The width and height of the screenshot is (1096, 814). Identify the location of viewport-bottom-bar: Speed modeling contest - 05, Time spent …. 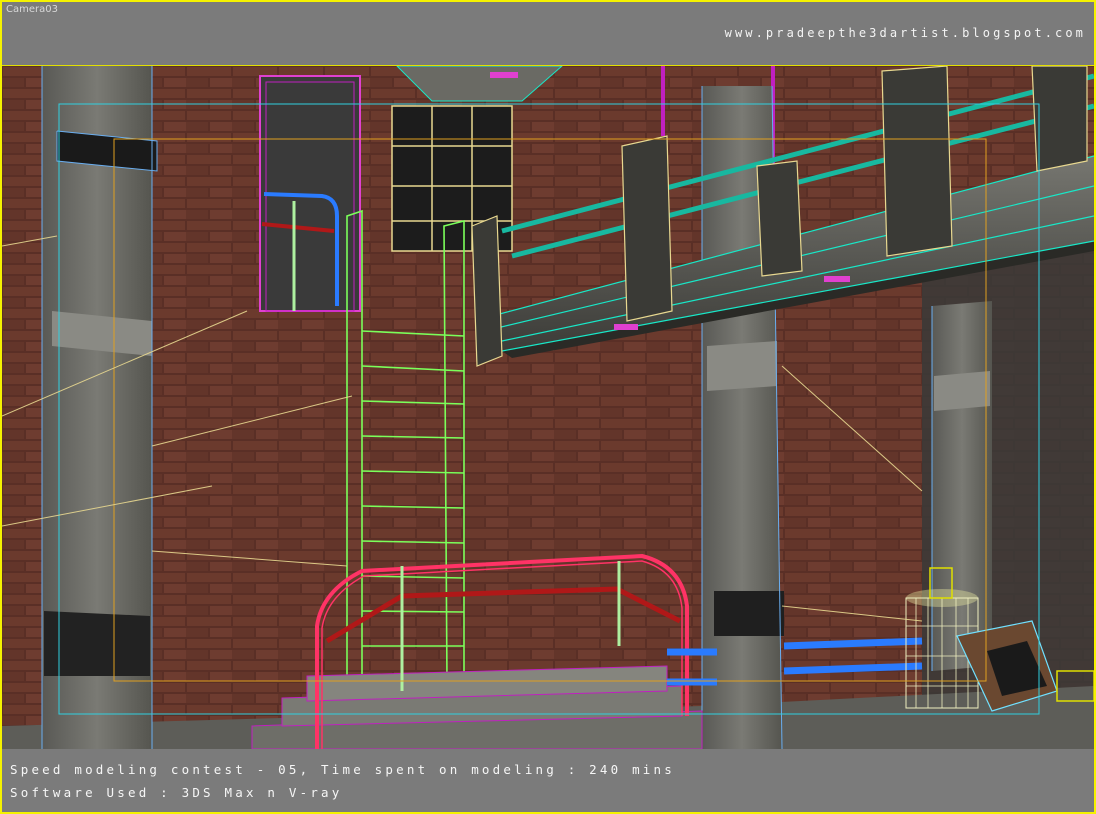
(548, 780).